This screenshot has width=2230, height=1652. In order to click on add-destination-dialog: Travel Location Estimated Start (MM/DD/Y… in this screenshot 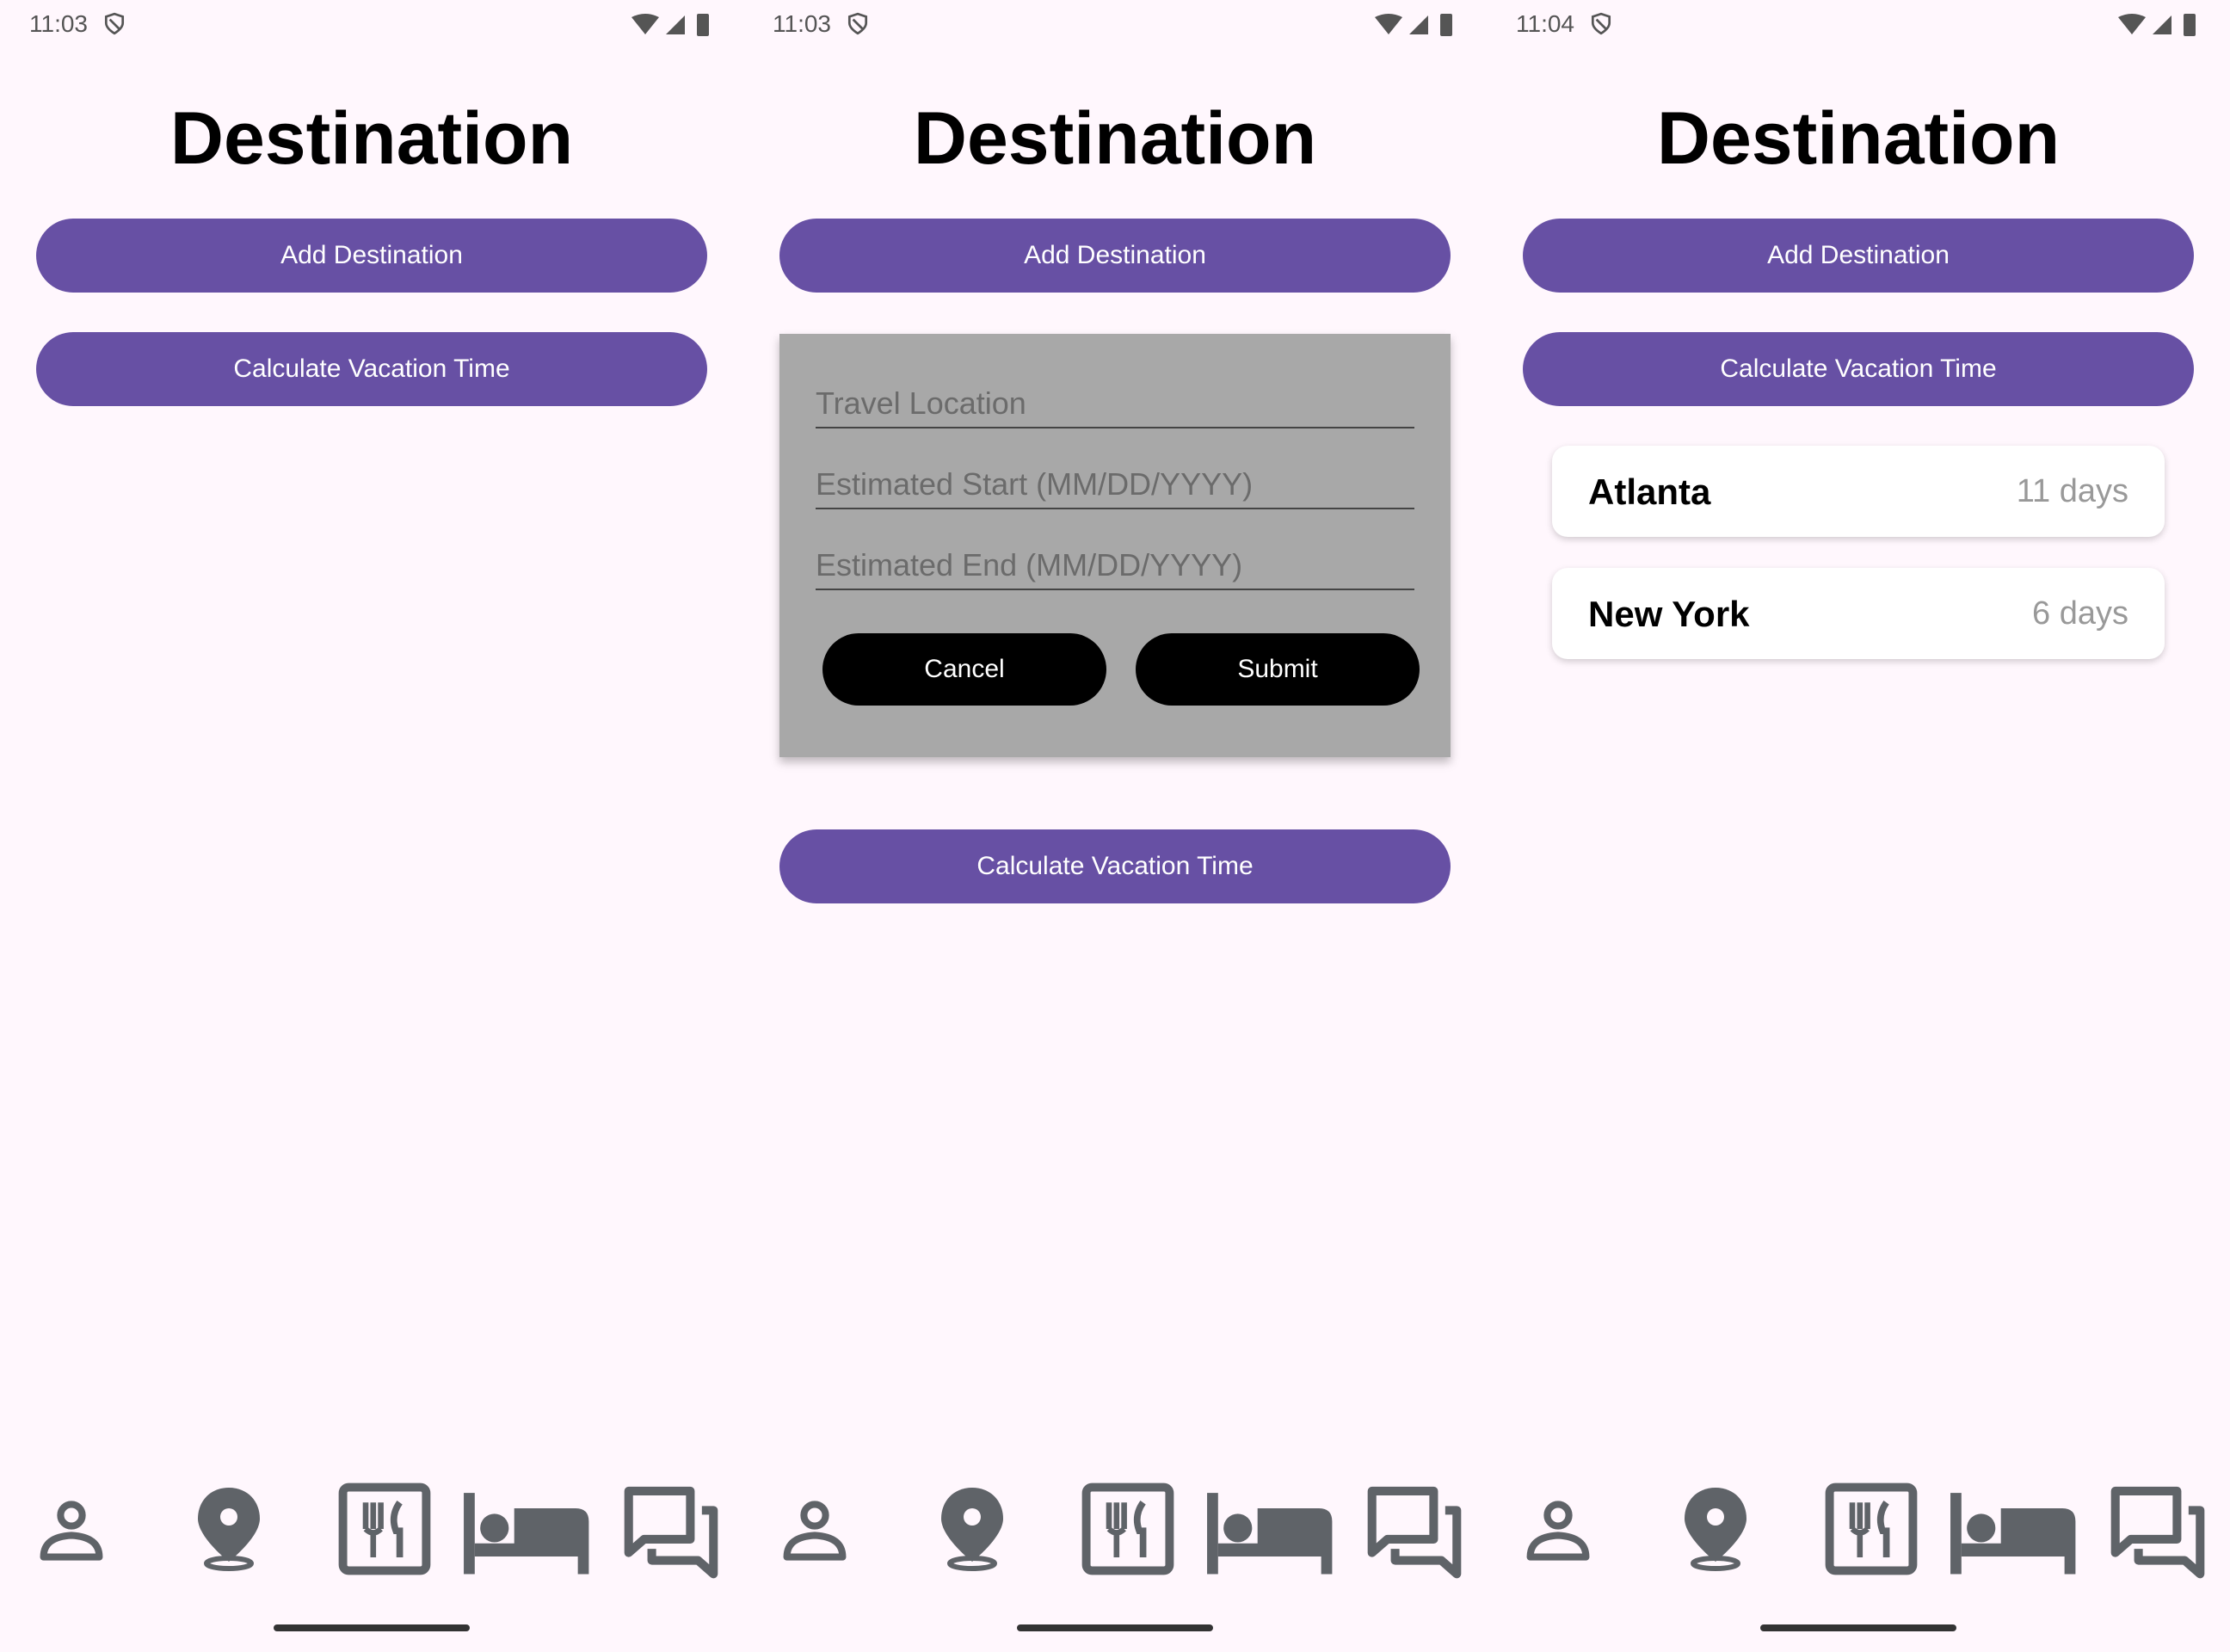, I will do `click(1115, 545)`.